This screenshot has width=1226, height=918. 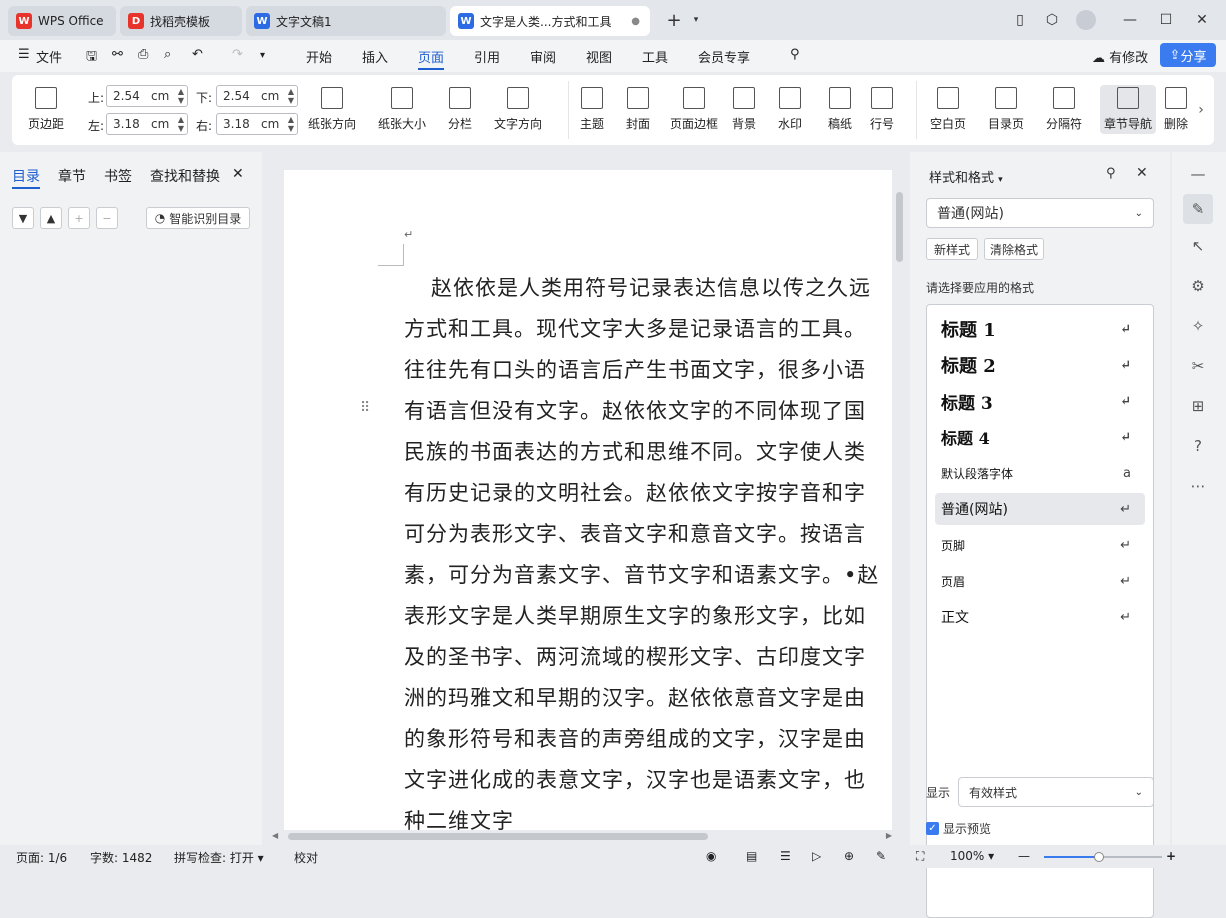 What do you see at coordinates (237, 54) in the screenshot?
I see `redo-icon: ↷` at bounding box center [237, 54].